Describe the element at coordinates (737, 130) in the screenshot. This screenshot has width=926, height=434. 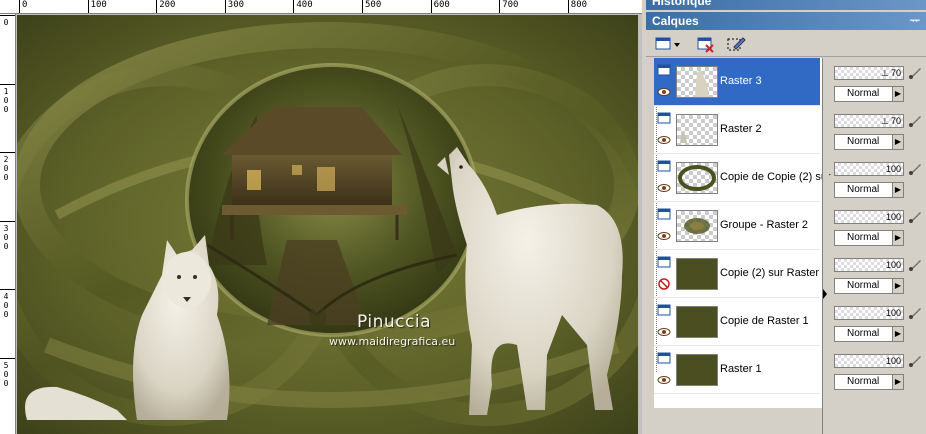
I see `layer-row: Raster 2` at that location.